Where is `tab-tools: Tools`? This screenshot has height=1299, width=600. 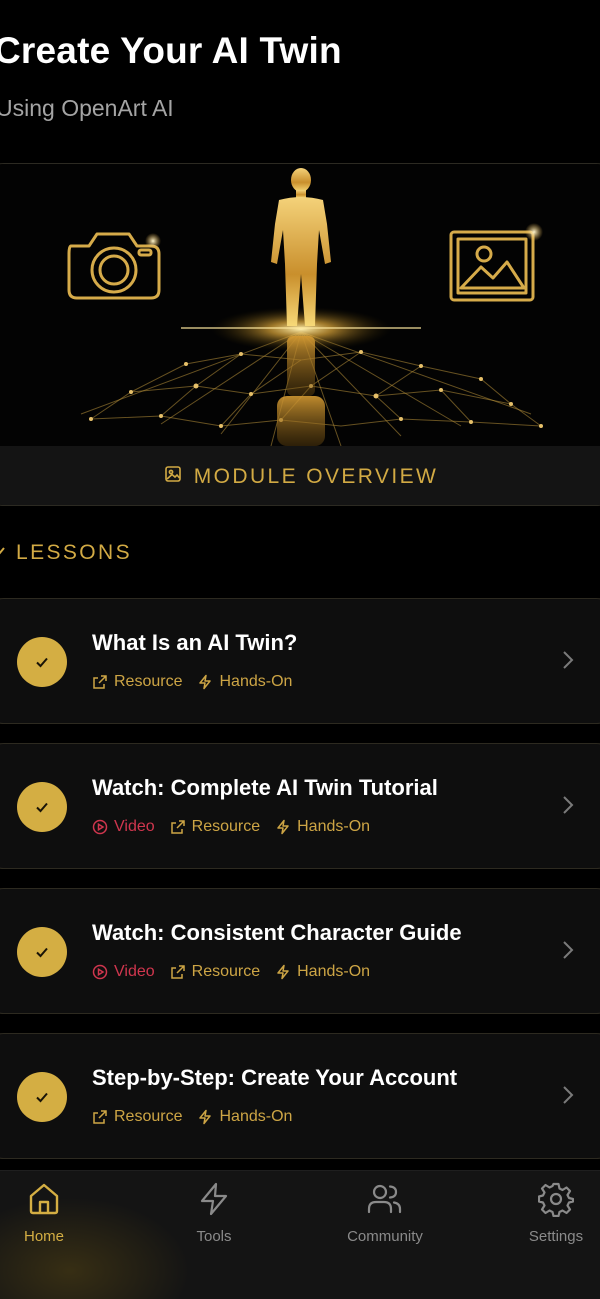
tab-tools: Tools is located at coordinates (214, 1221).